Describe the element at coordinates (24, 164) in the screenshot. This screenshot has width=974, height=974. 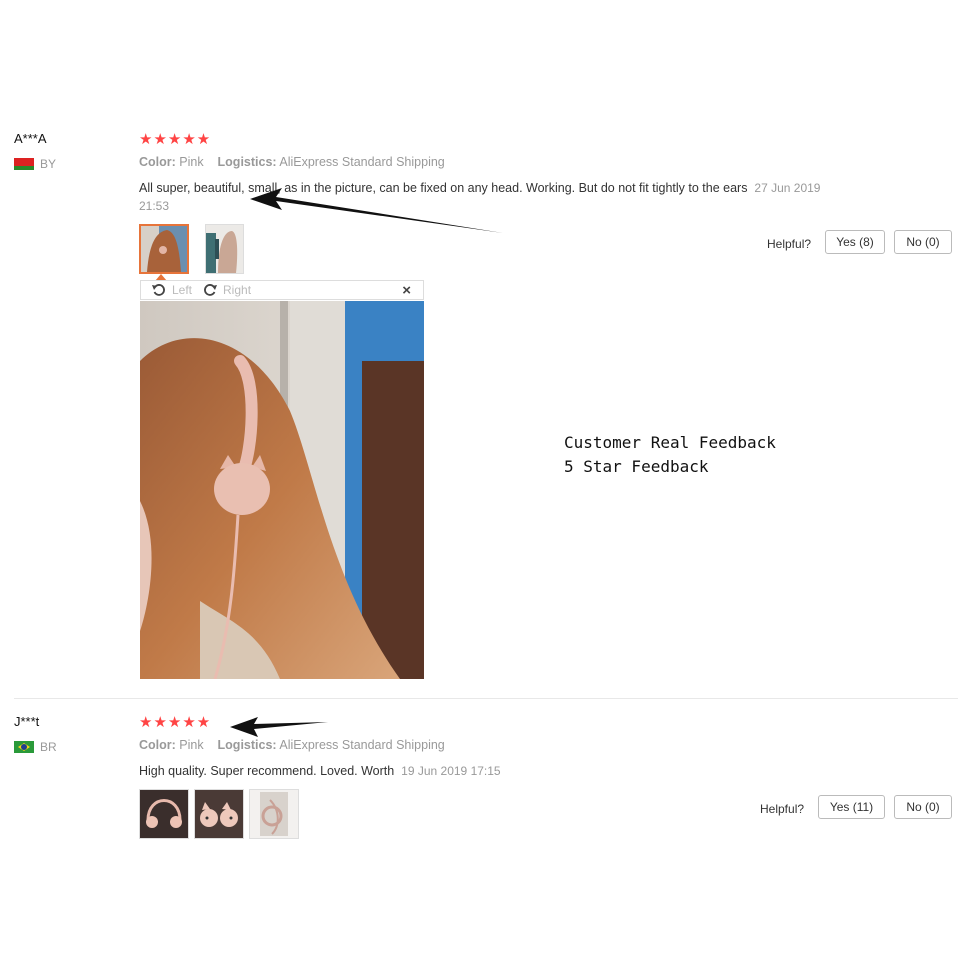
I see `belarus-flag-icon` at that location.